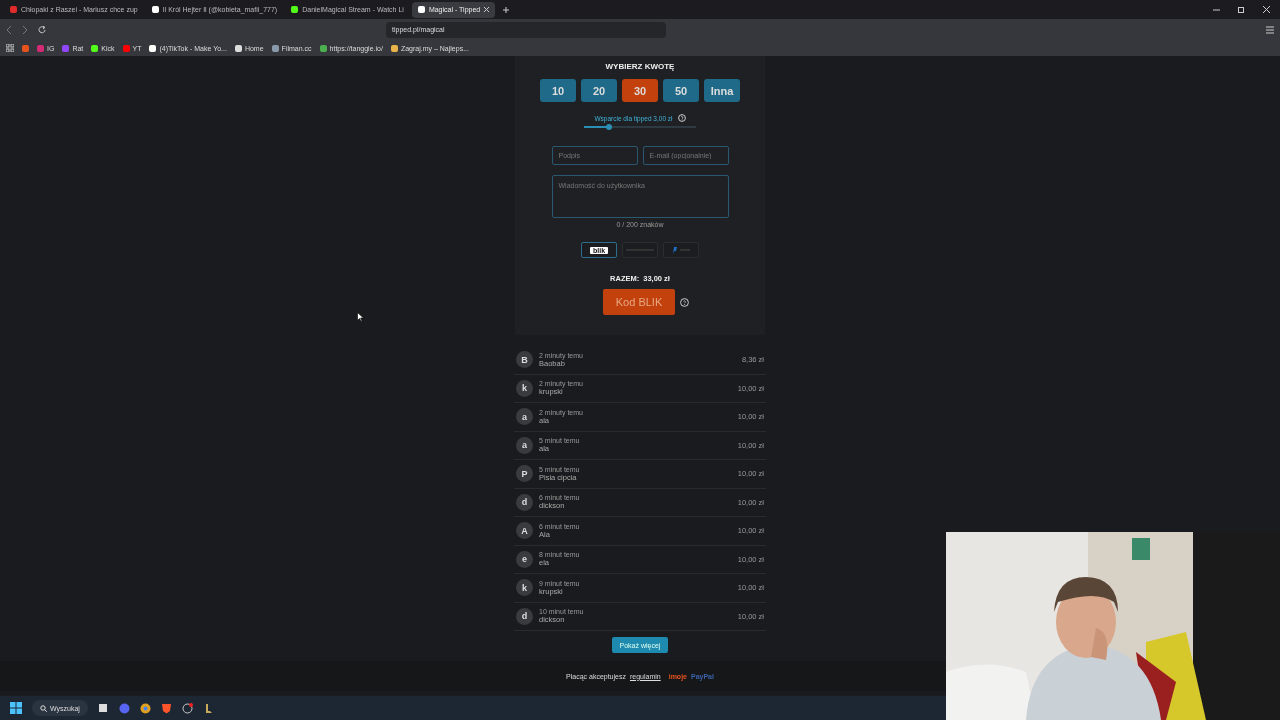  Describe the element at coordinates (524, 474) in the screenshot. I see `avatar: P` at that location.